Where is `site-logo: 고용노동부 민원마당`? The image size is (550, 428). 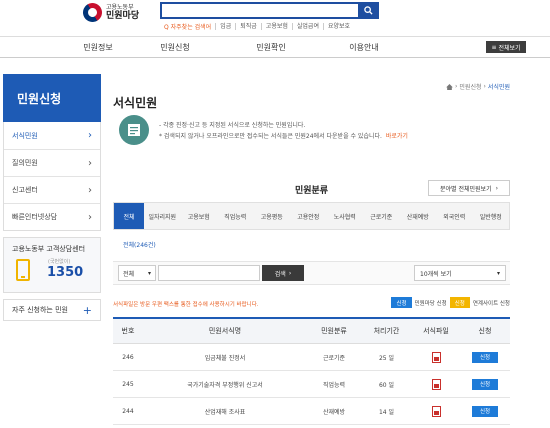
site-logo: 고용노동부 민원마당 is located at coordinates (109, 13).